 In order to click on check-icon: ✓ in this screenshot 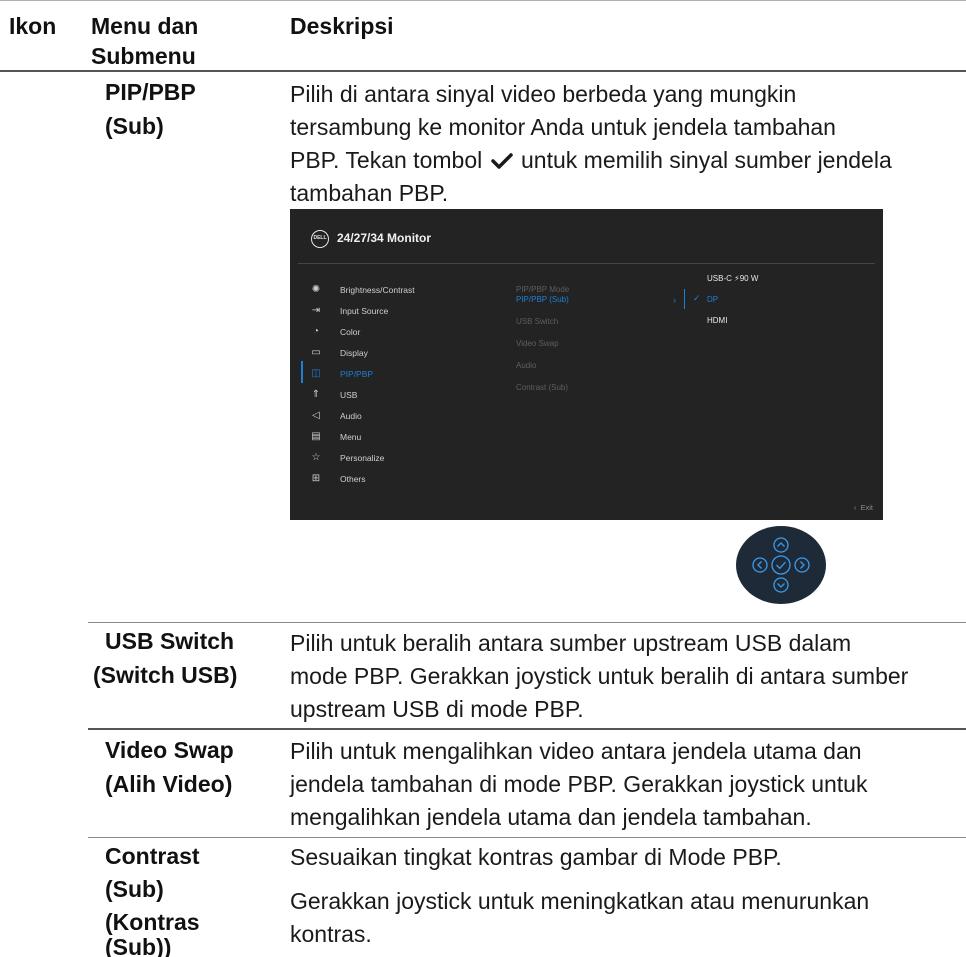, I will do `click(697, 298)`.